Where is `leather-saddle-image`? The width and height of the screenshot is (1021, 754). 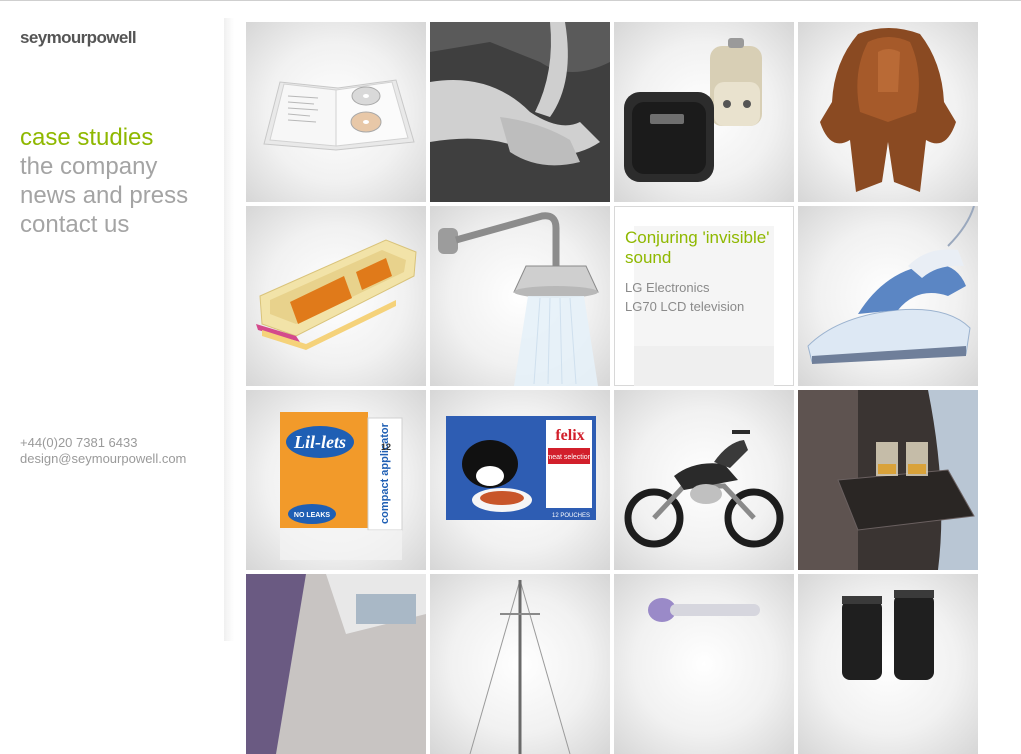 leather-saddle-image is located at coordinates (888, 110).